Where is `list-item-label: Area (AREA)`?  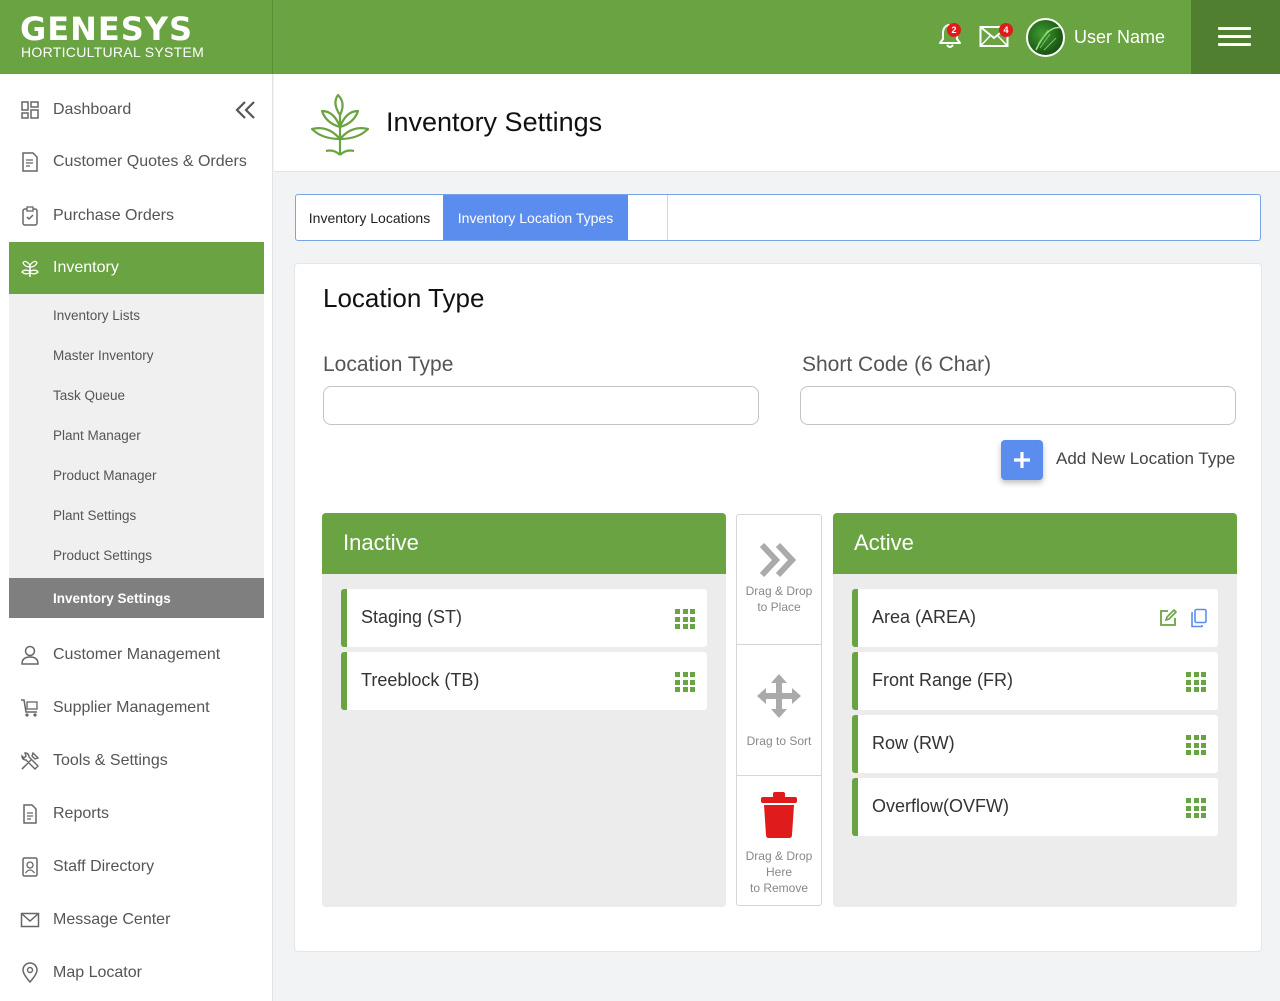
list-item-label: Area (AREA) is located at coordinates (924, 617).